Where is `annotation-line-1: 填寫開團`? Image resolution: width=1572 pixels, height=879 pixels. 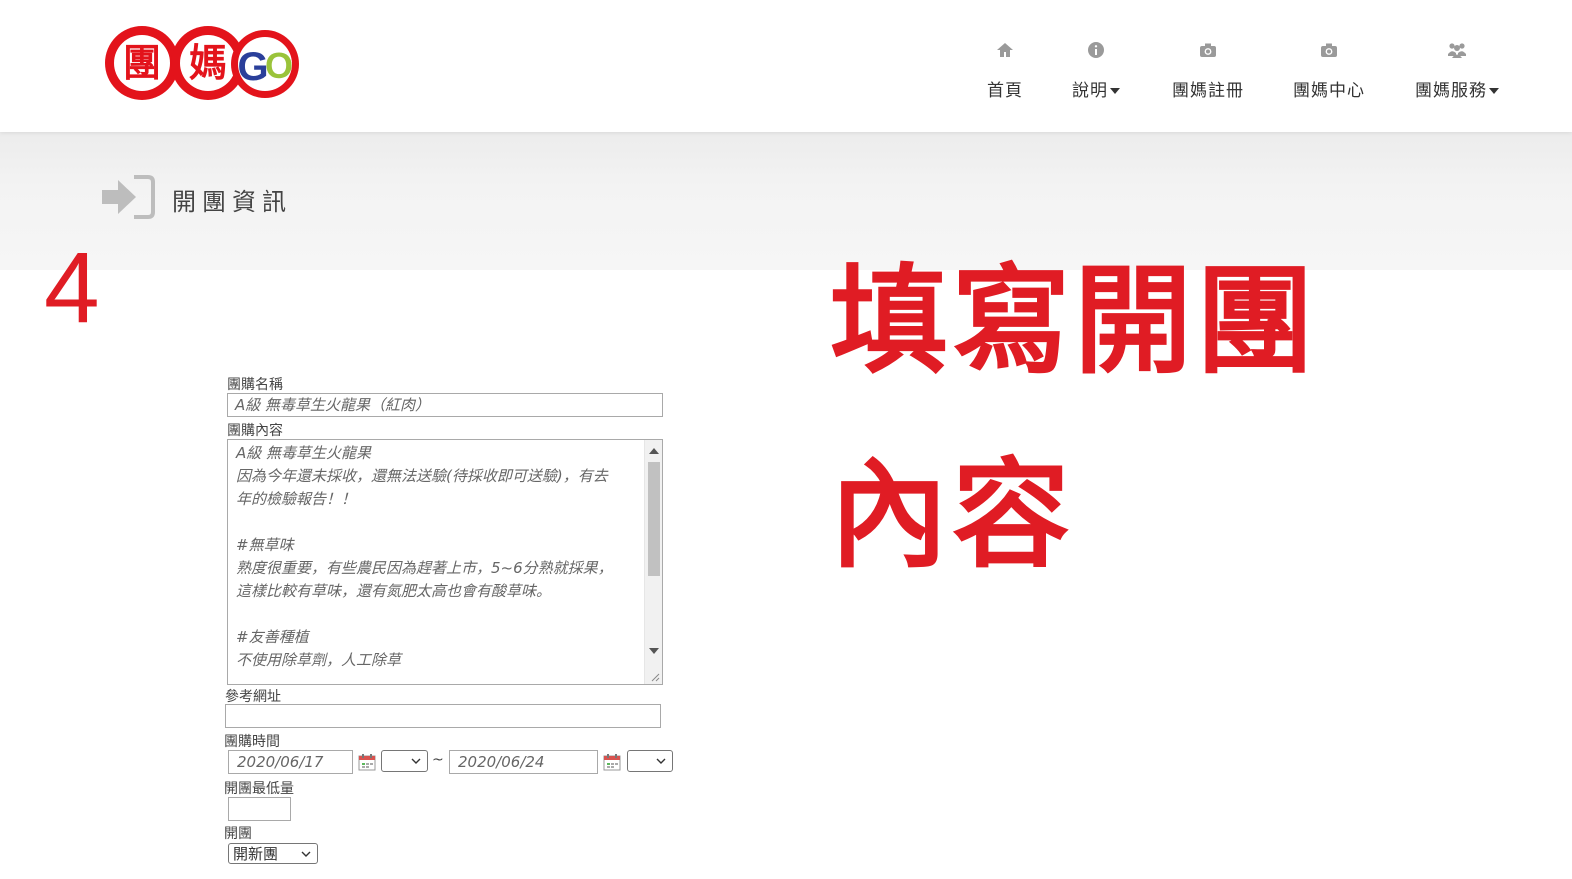 annotation-line-1: 填寫開團 is located at coordinates (1074, 321).